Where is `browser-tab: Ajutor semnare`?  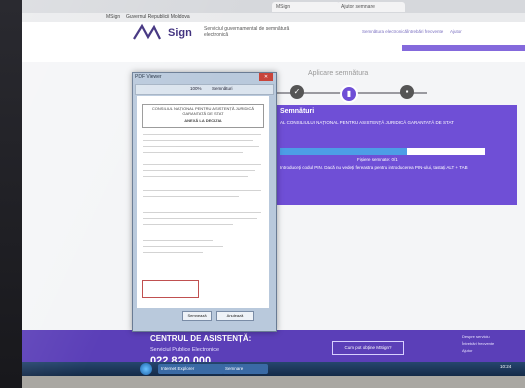
browser-tab: Ajutor semnare is located at coordinates (371, 7).